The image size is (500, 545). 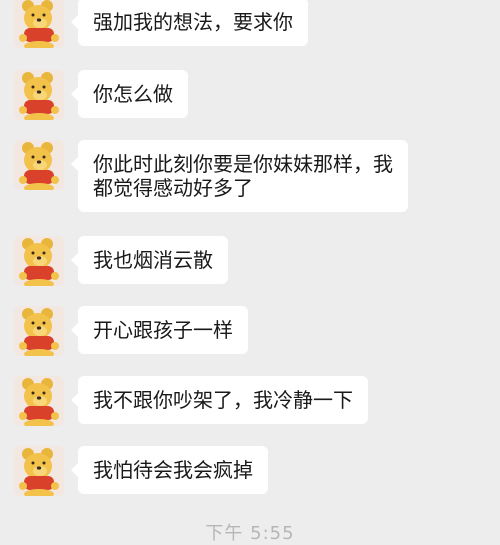 I want to click on message-row: 强加我的想法，要求你, so click(x=161, y=24).